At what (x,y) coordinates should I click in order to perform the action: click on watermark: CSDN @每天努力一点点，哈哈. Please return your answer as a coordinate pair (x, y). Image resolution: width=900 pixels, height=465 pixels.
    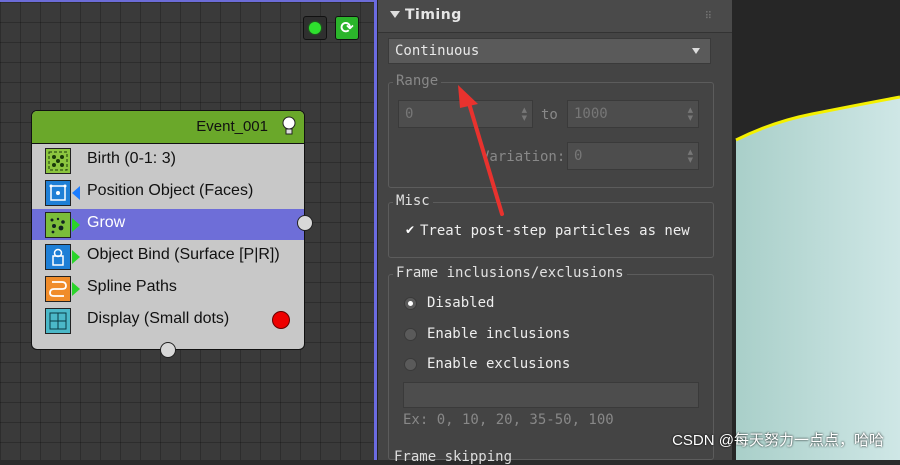
    Looking at the image, I should click on (778, 440).